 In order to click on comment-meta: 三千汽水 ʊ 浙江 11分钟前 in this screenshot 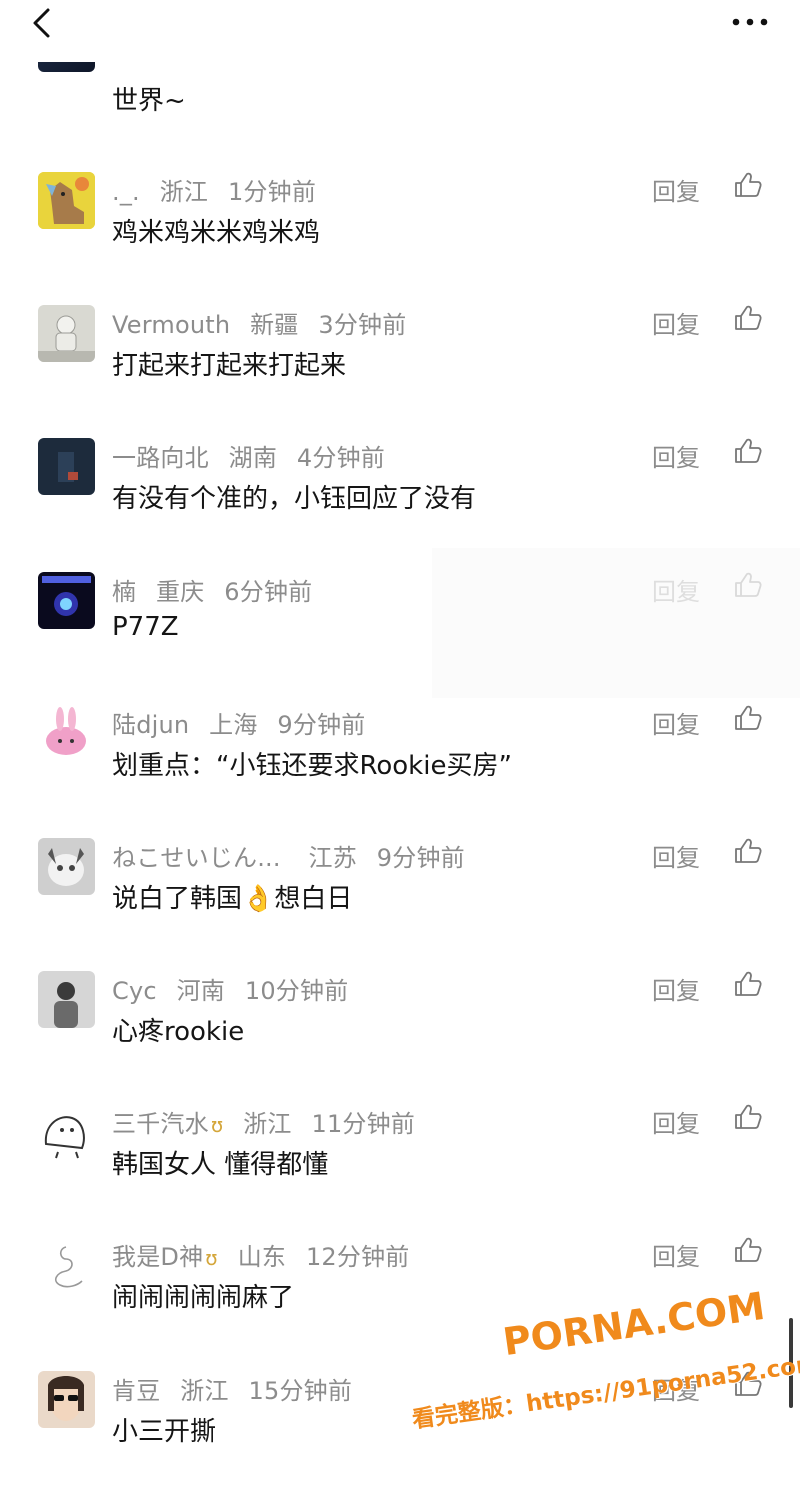, I will do `click(263, 1121)`.